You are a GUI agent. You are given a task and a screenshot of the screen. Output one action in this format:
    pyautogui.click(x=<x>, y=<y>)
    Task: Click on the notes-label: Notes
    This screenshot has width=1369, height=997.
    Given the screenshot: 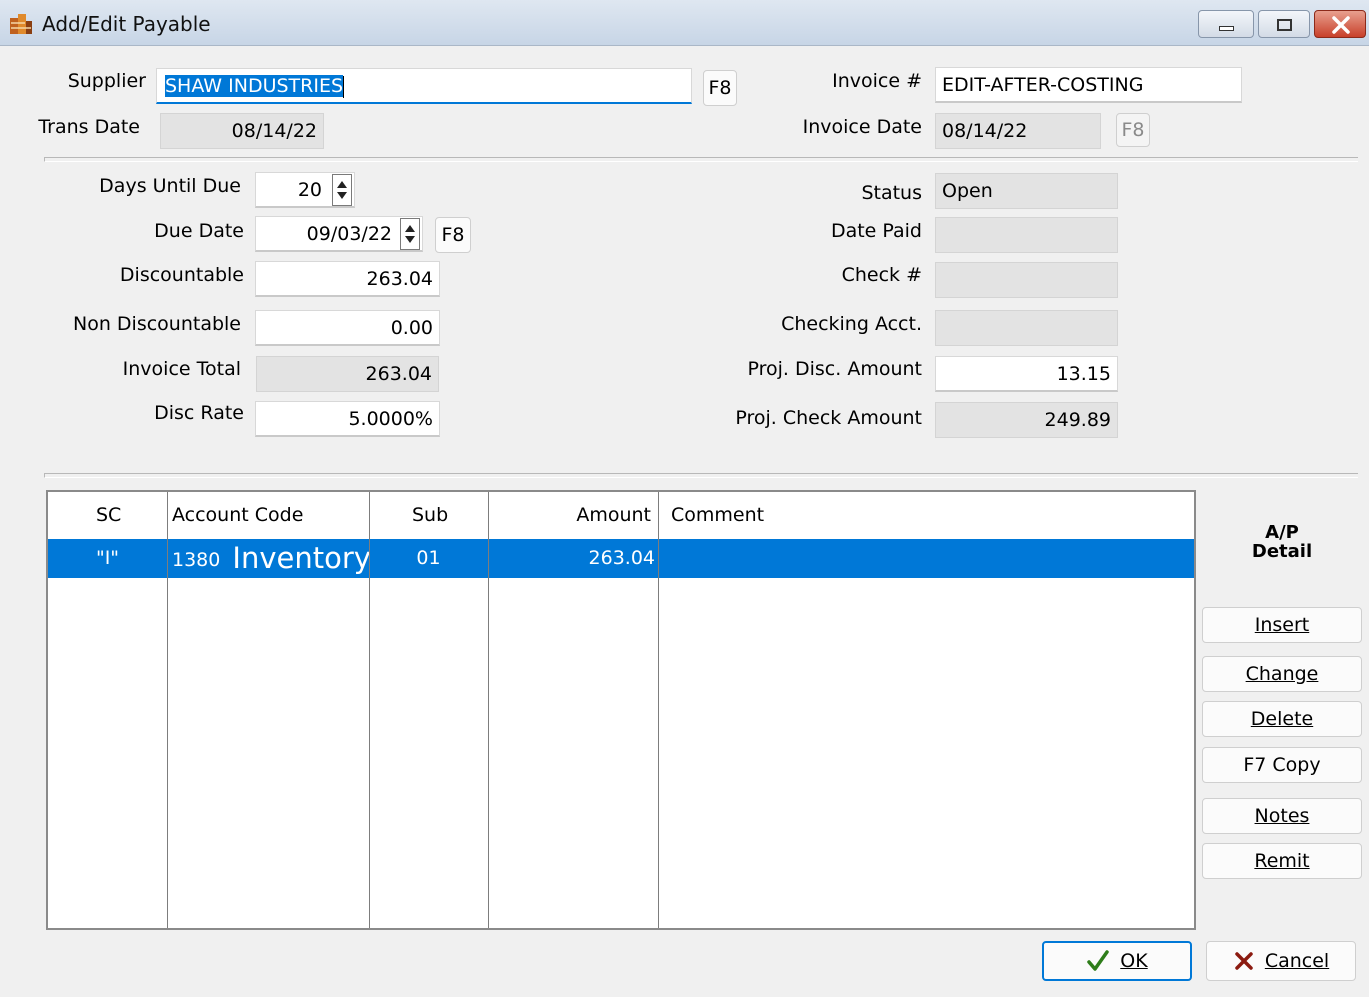 What is the action you would take?
    pyautogui.click(x=1282, y=816)
    